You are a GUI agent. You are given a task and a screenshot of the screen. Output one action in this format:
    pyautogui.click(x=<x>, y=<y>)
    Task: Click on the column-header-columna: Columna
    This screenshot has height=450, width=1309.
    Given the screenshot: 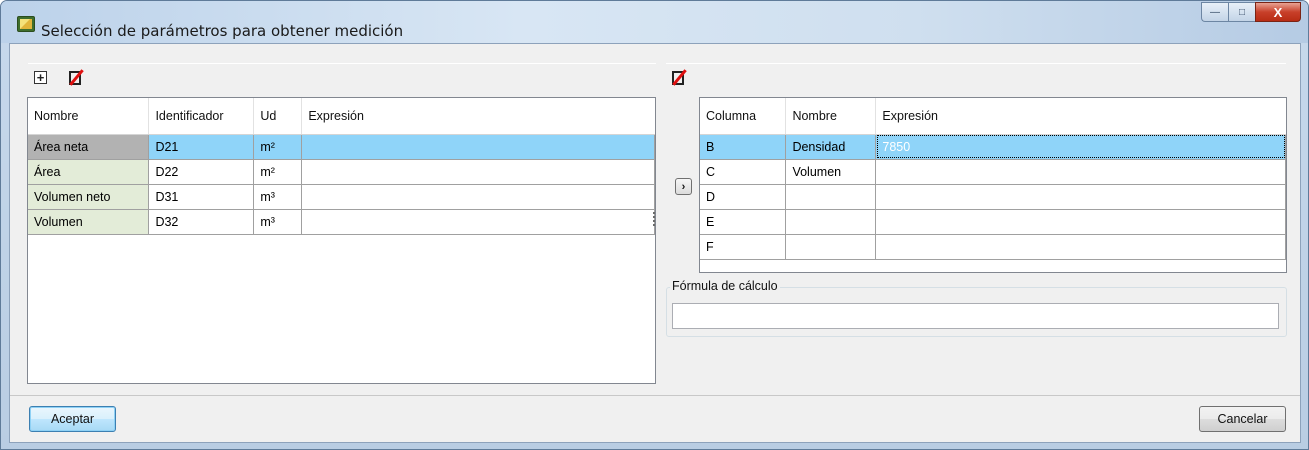 What is the action you would take?
    pyautogui.click(x=743, y=116)
    